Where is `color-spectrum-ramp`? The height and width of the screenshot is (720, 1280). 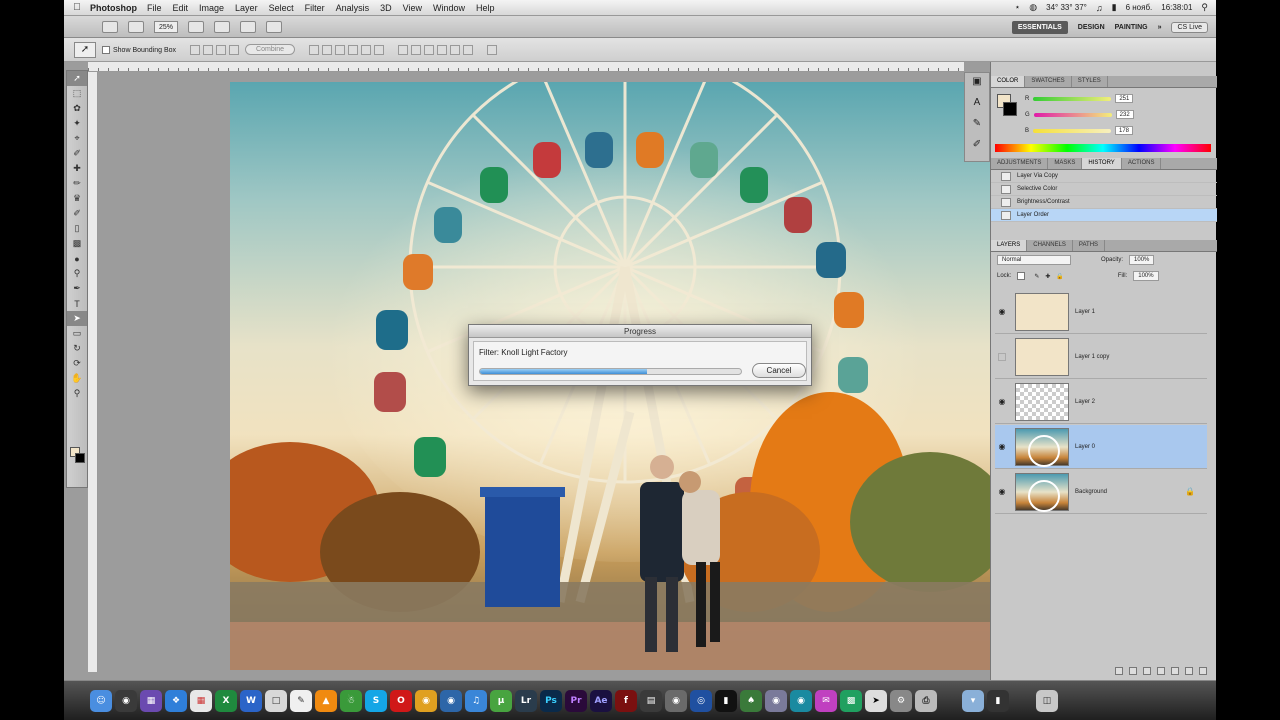 color-spectrum-ramp is located at coordinates (1103, 148).